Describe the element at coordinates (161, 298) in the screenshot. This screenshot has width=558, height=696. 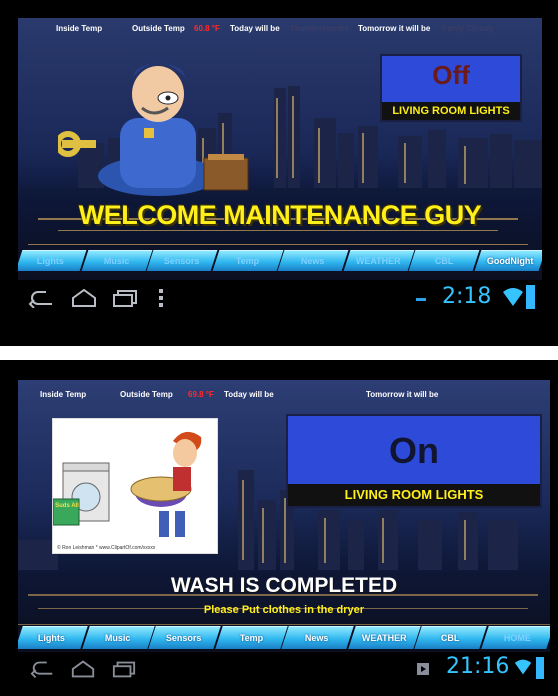
I see `menu-icon` at that location.